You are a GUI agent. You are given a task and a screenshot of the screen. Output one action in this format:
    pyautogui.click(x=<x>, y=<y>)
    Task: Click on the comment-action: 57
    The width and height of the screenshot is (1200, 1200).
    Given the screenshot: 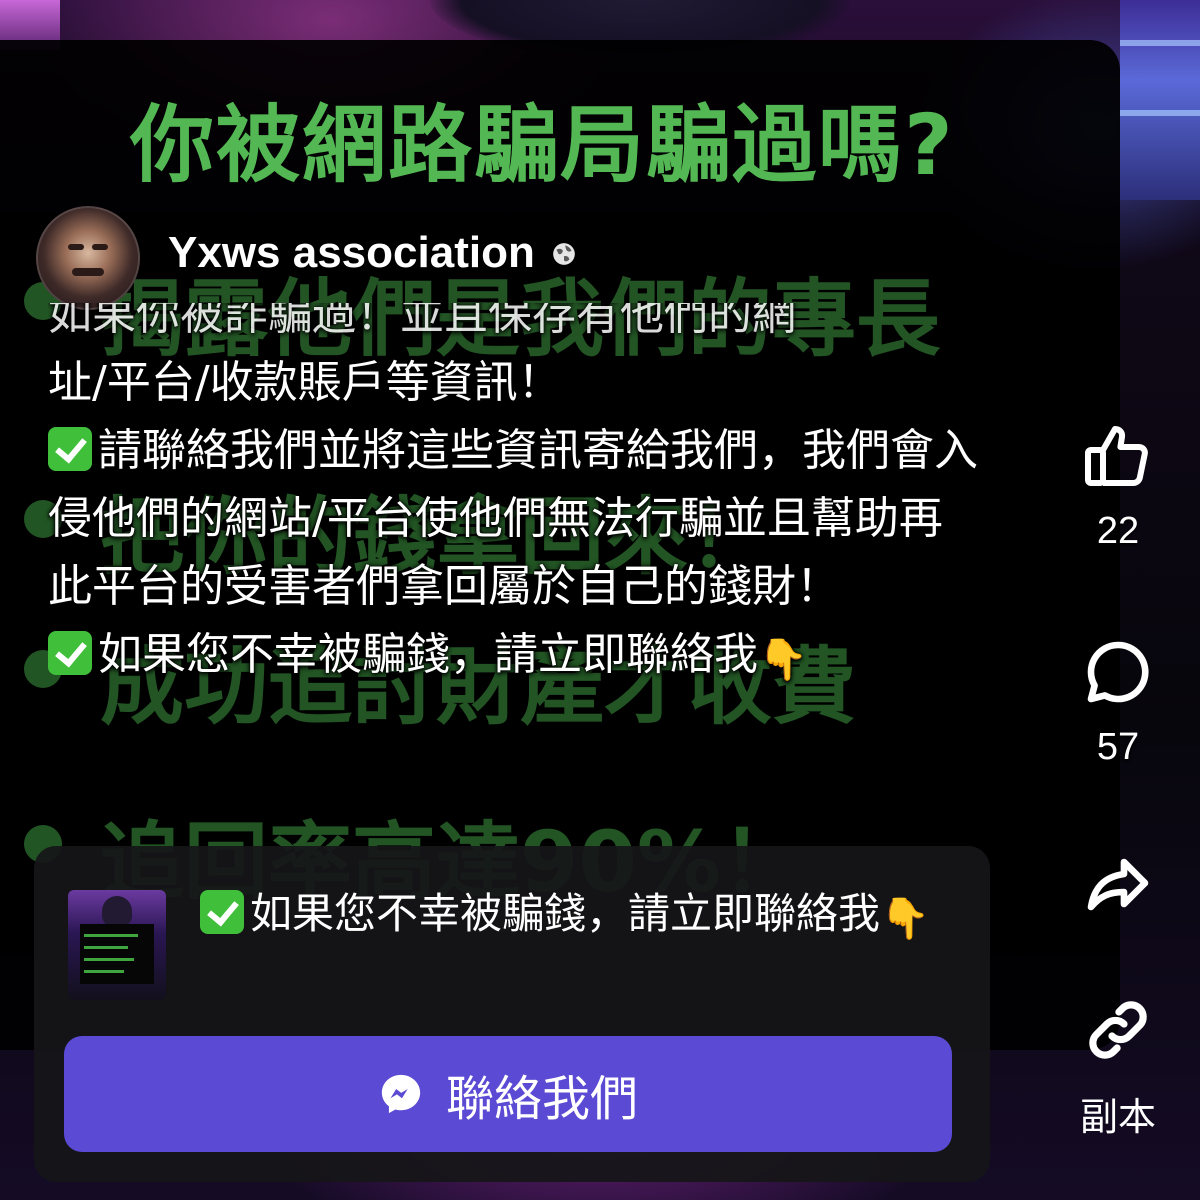 What is the action you would take?
    pyautogui.click(x=1118, y=702)
    